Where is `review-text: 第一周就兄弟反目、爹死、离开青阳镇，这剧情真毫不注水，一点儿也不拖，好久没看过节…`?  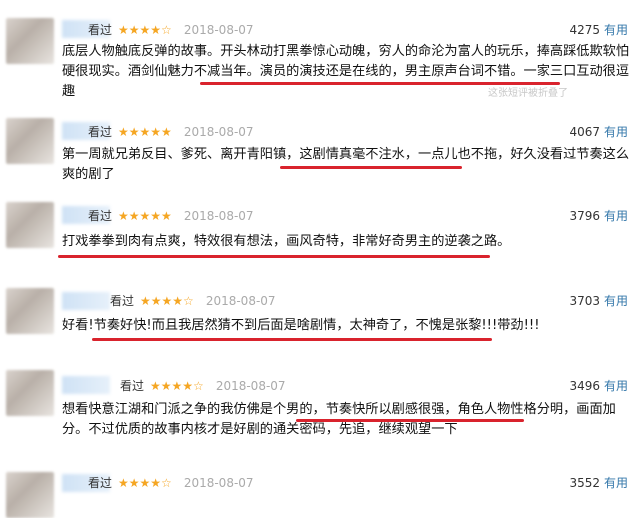 review-text: 第一周就兄弟反目、爹死、离开青阳镇，这剧情真毫不注水，一点儿也不拖，好久没看过节… is located at coordinates (346, 164).